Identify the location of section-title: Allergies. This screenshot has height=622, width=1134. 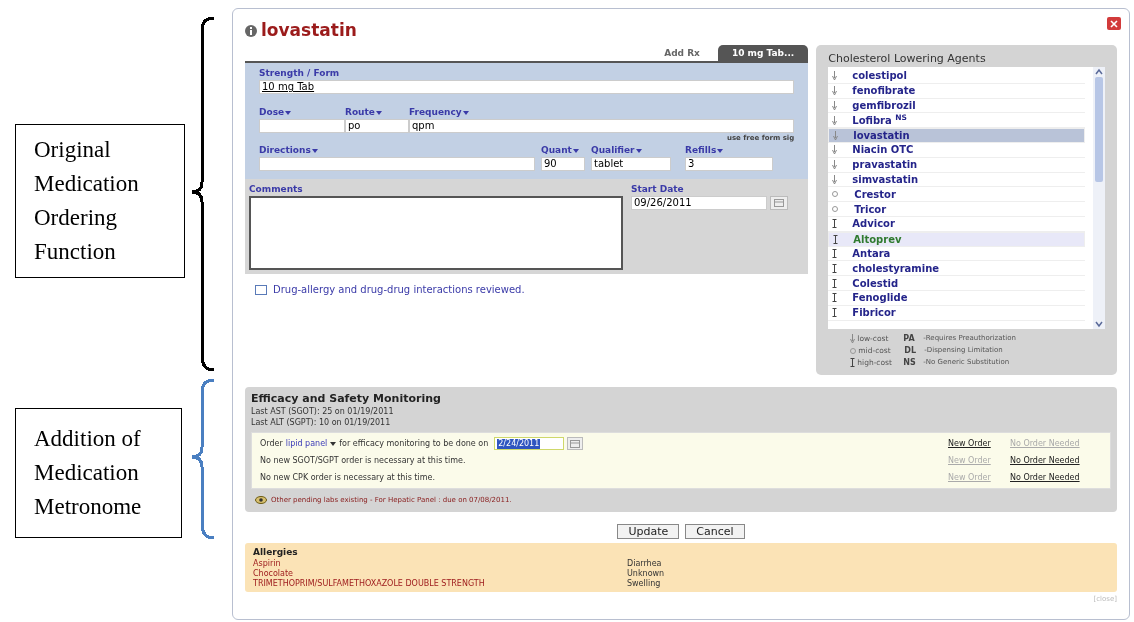
(276, 552).